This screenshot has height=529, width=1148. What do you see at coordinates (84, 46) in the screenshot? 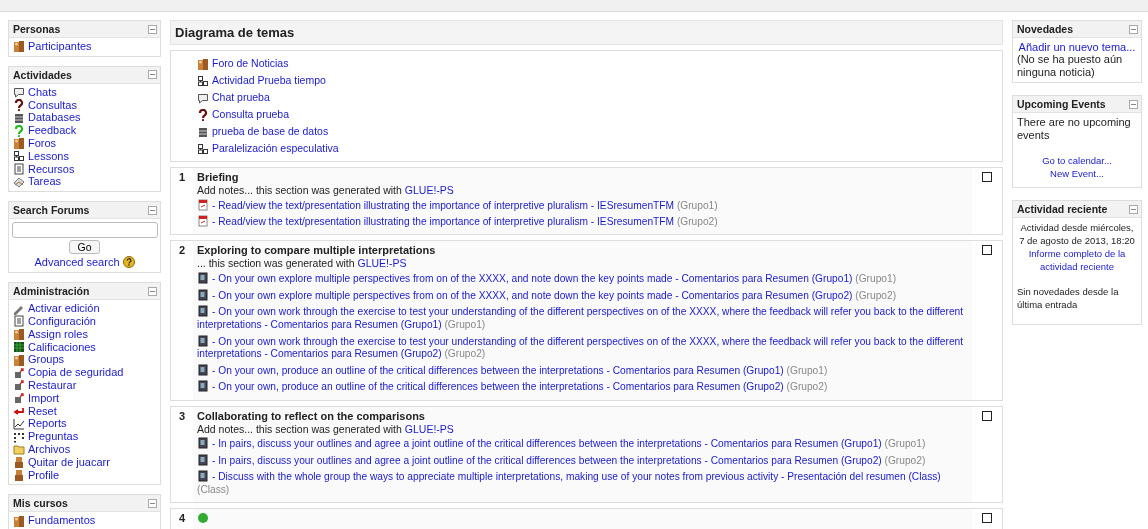
I see `sidebar-link: Participantes` at bounding box center [84, 46].